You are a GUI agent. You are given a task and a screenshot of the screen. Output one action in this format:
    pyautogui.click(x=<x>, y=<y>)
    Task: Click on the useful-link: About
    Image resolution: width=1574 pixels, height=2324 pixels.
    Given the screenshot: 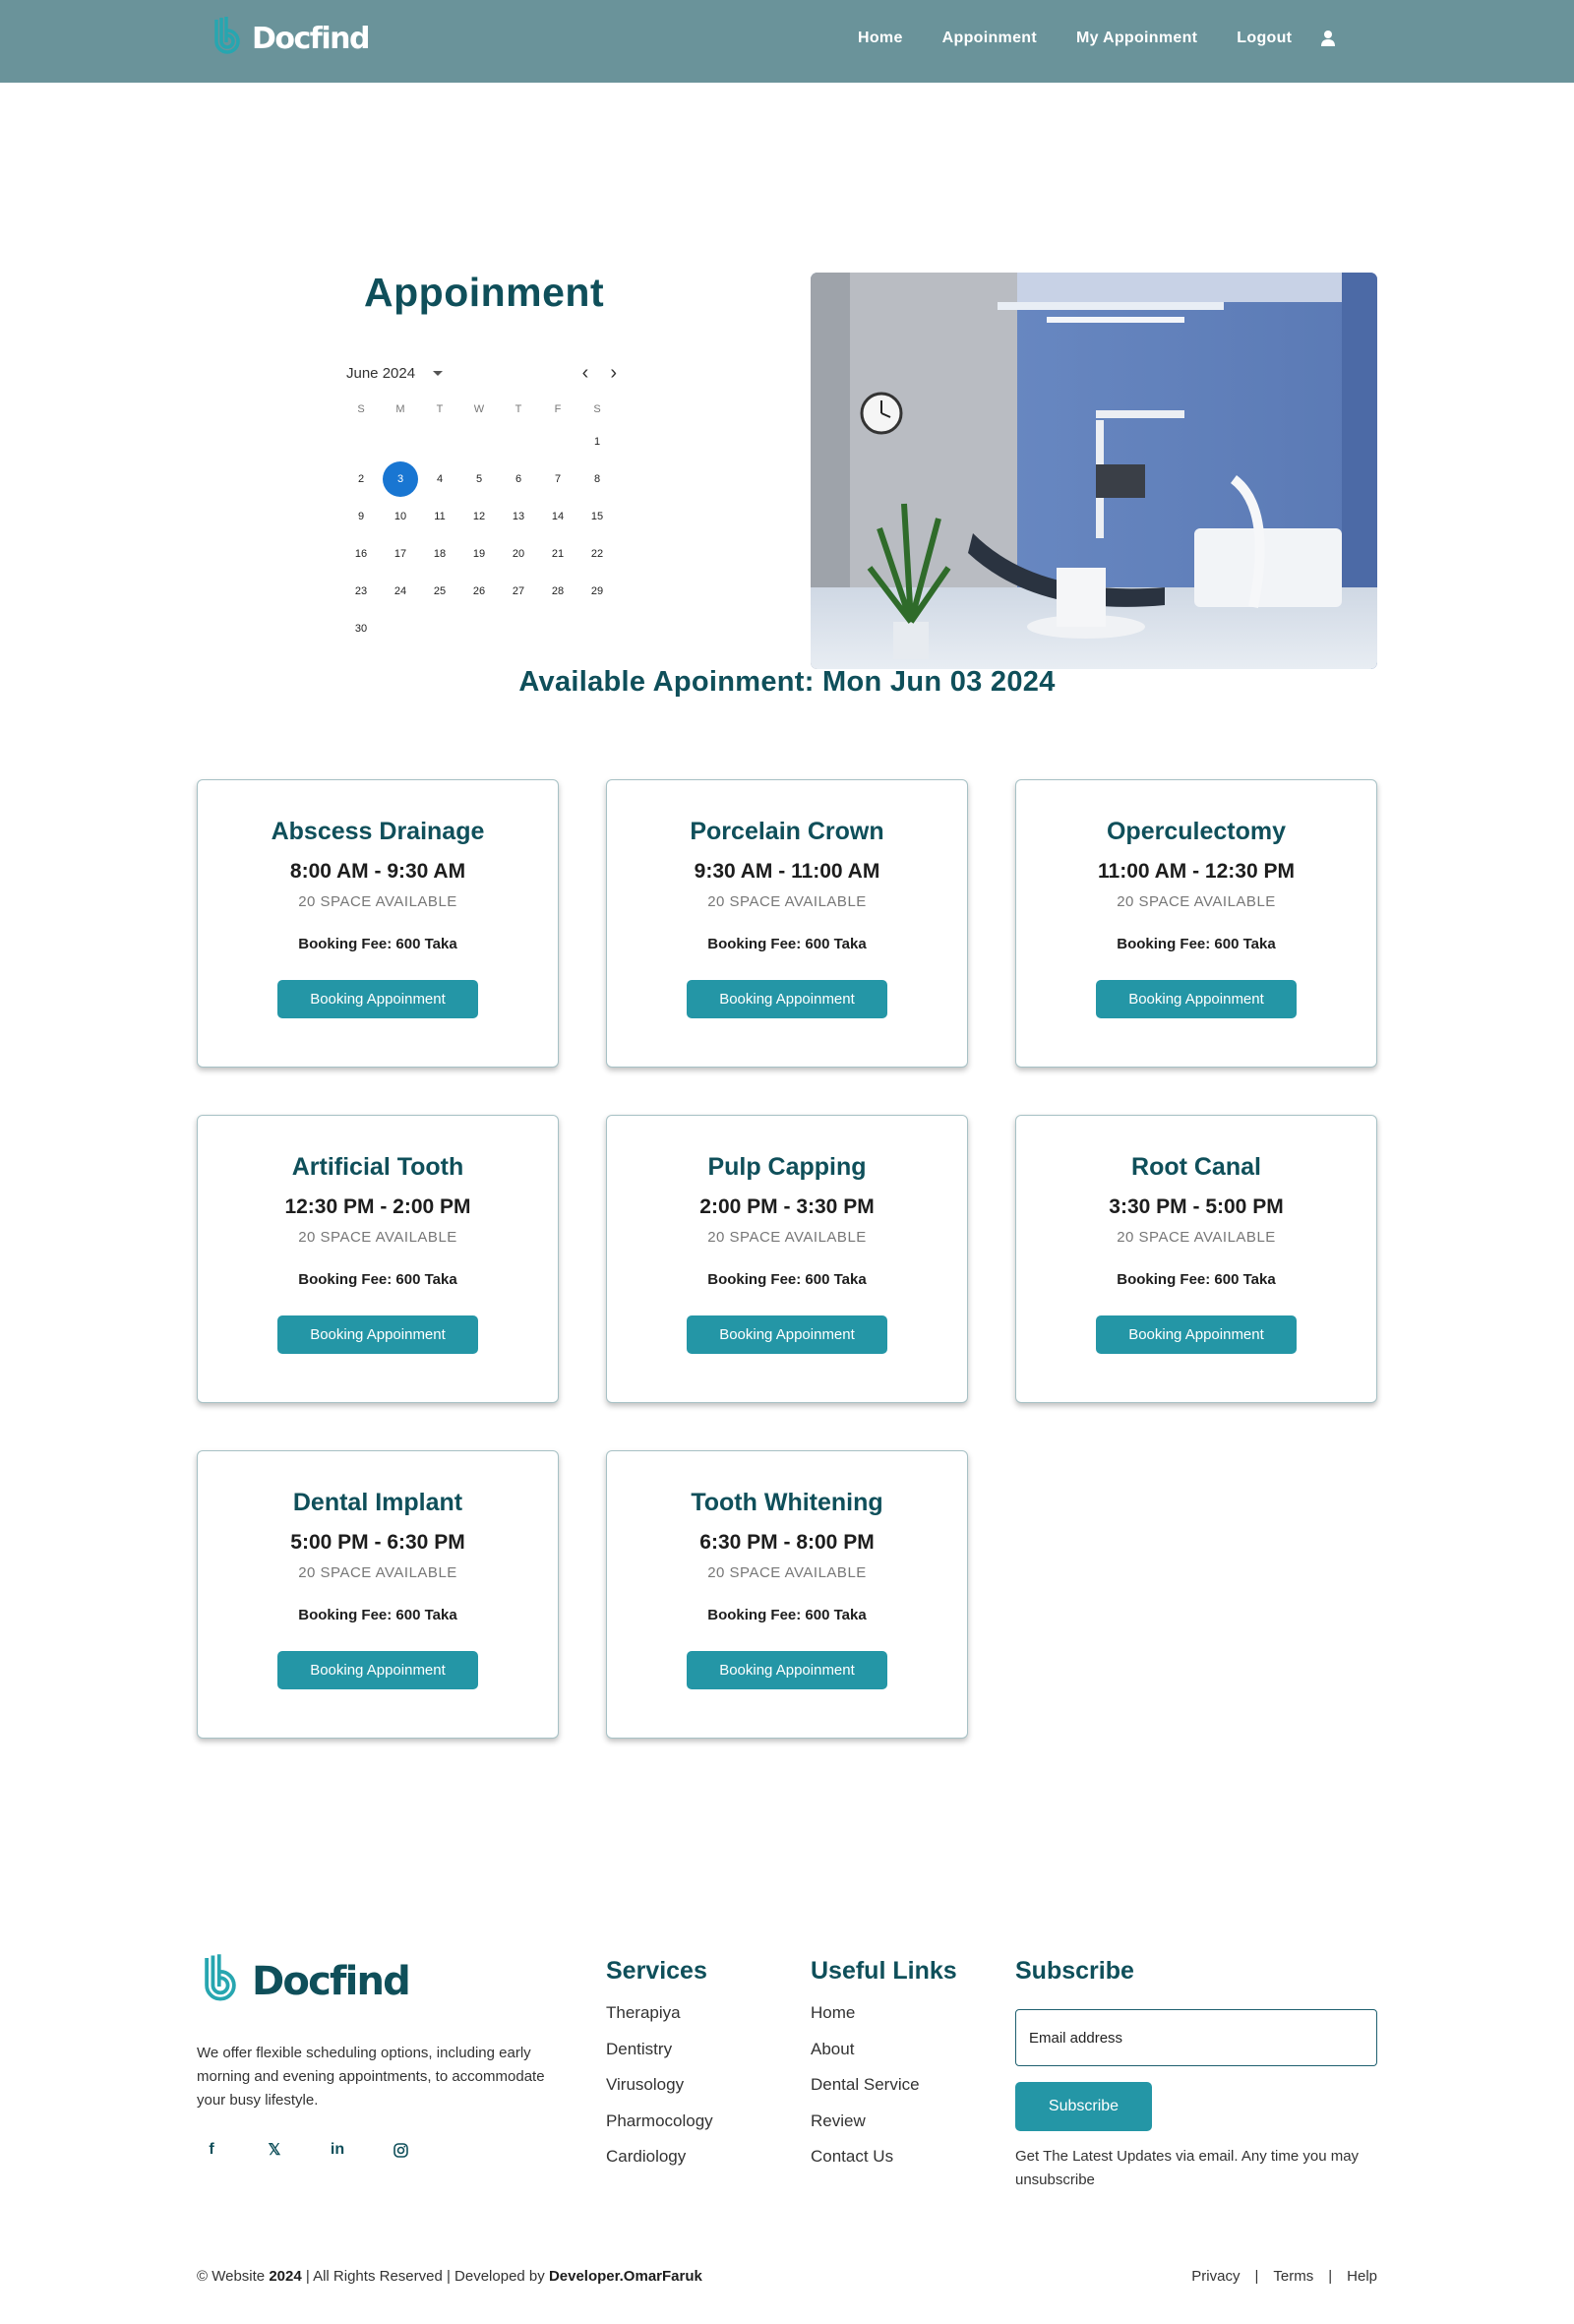 What is the action you would take?
    pyautogui.click(x=884, y=2050)
    